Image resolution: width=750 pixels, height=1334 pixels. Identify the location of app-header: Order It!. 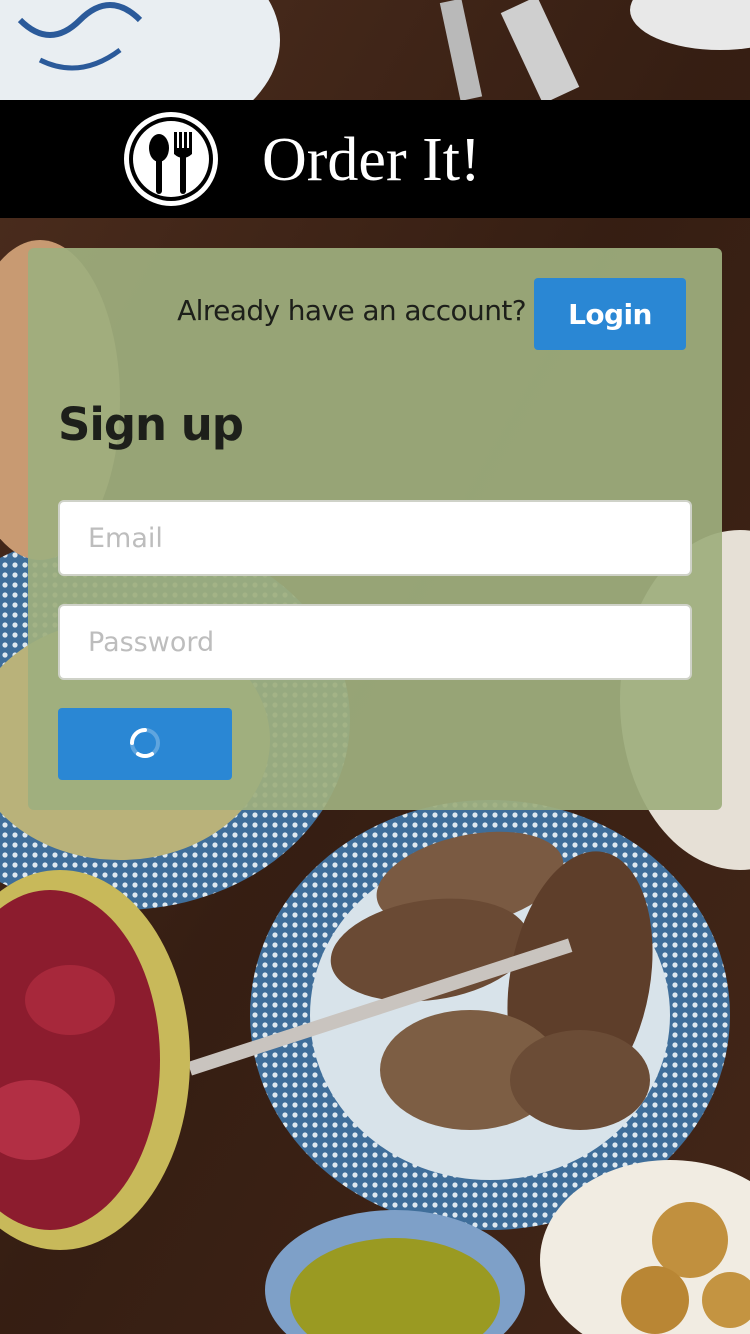
(375, 159).